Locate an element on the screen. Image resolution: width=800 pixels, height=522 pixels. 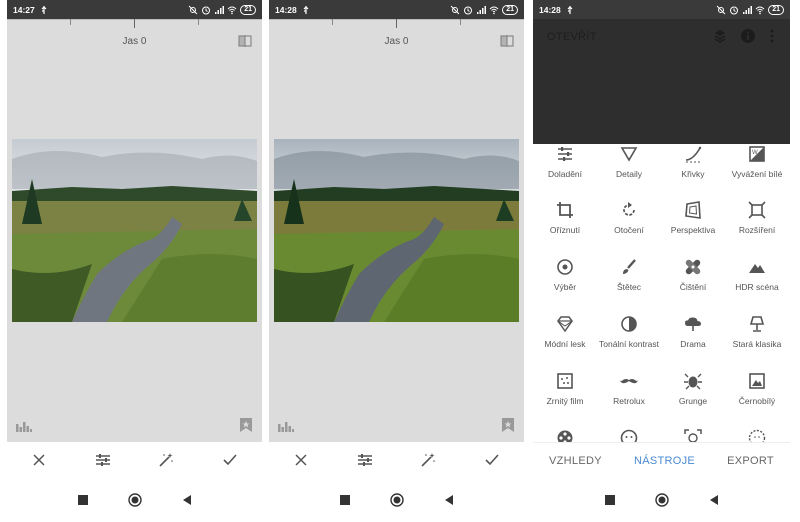
tool-grainy-film: Zrnitý film is located at coordinates (565, 388).